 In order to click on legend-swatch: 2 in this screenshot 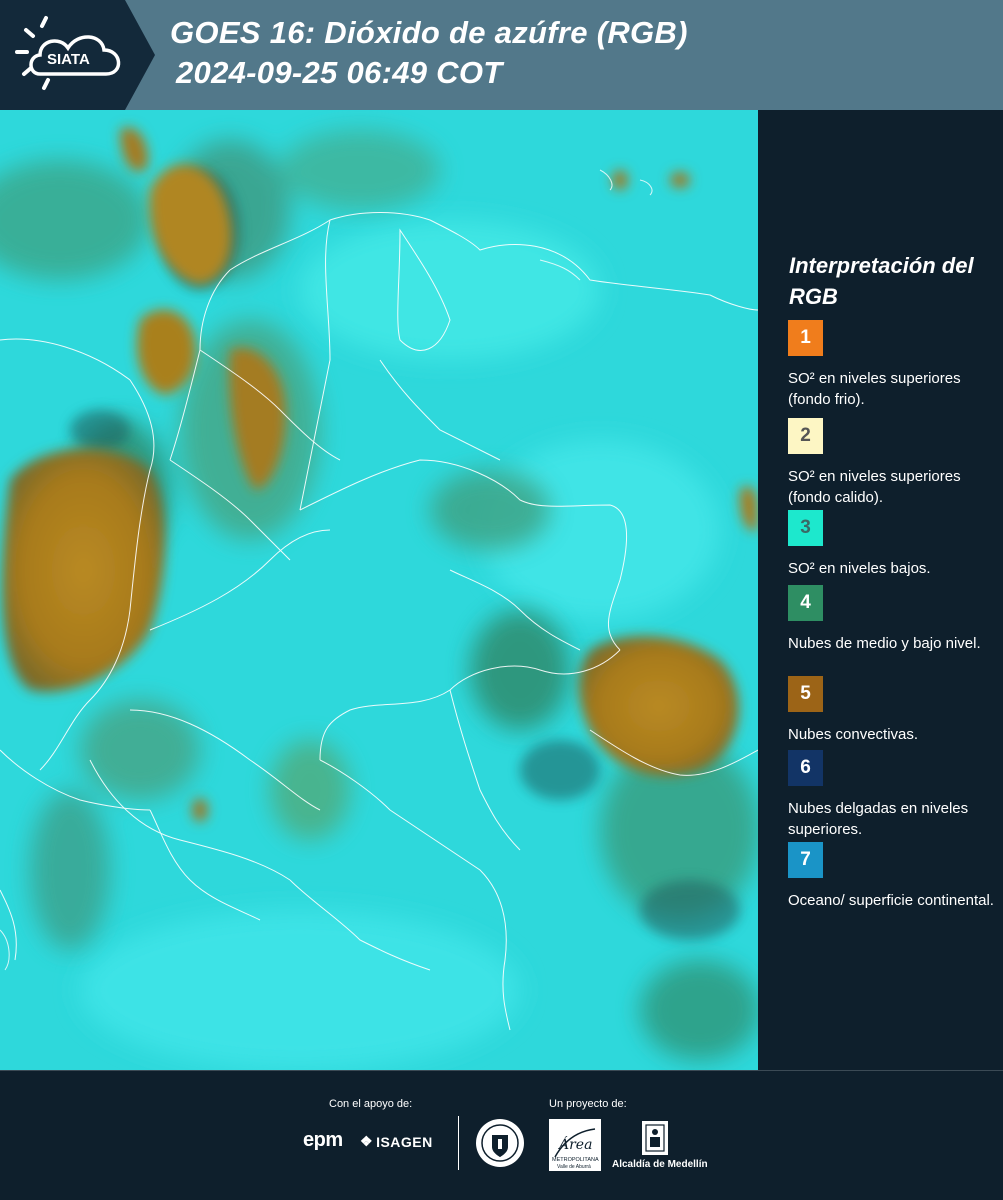, I will do `click(805, 436)`.